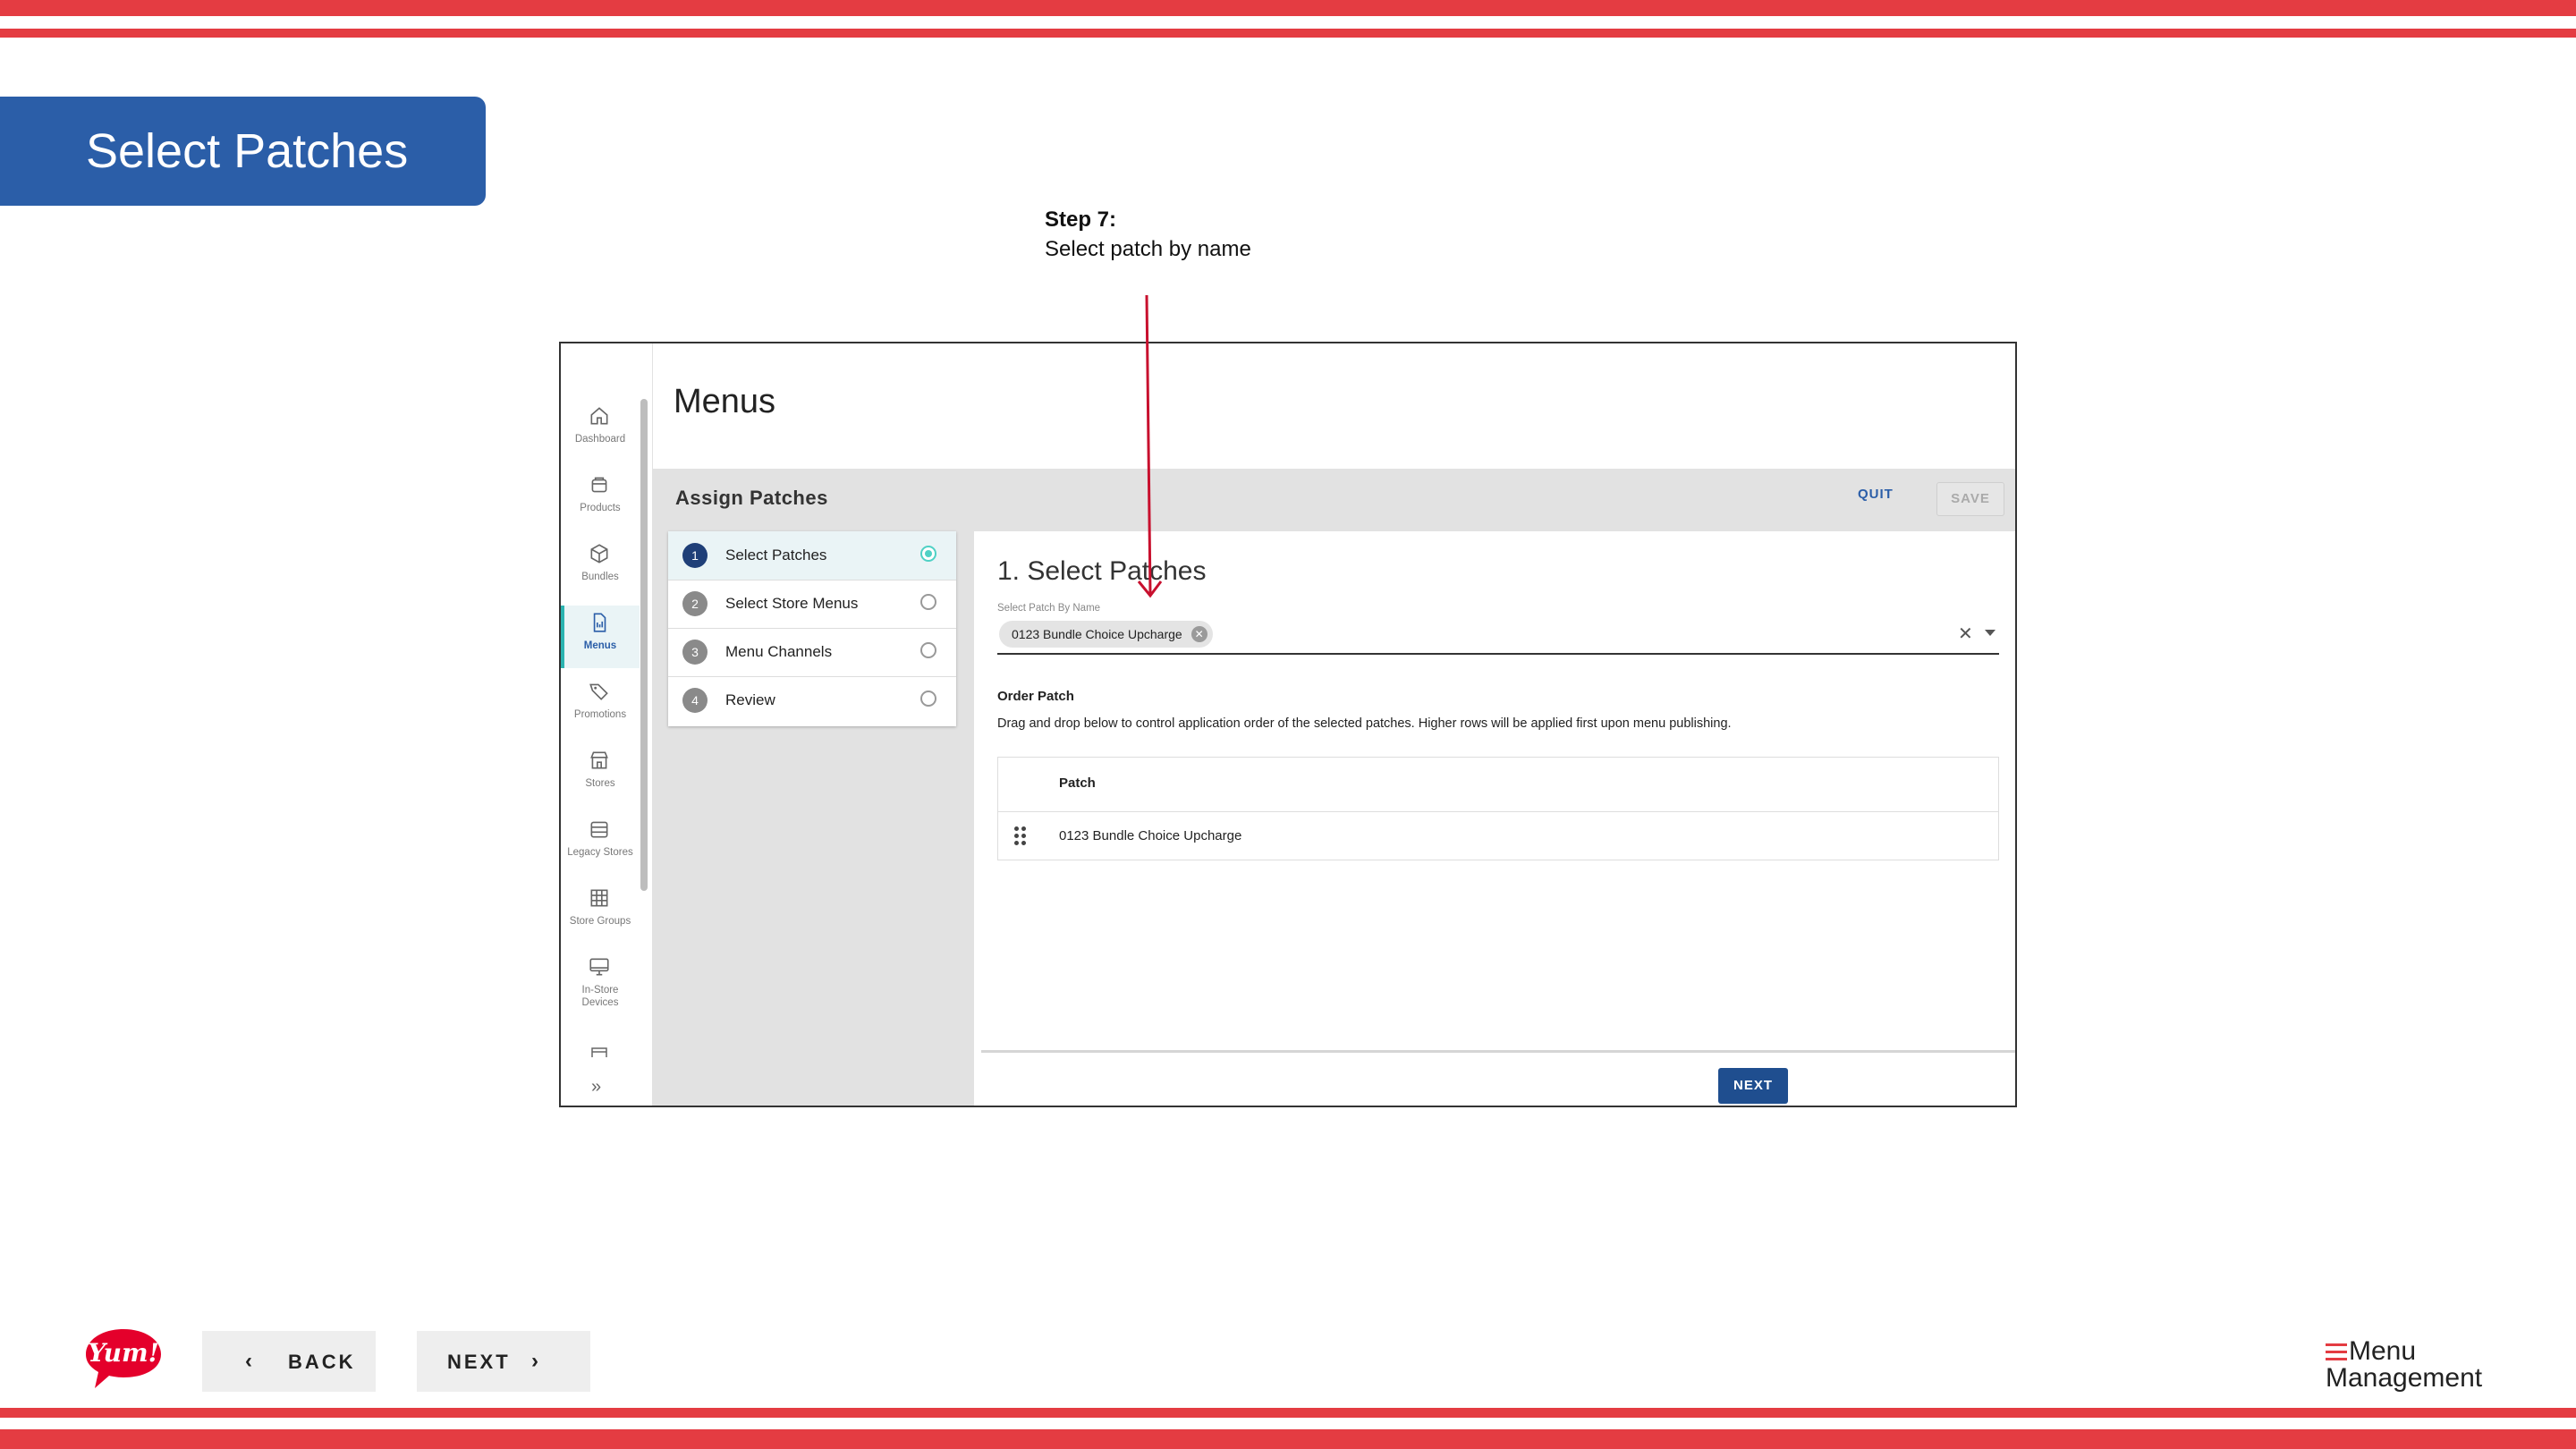  I want to click on bottom-stripe-thin, so click(1288, 1413).